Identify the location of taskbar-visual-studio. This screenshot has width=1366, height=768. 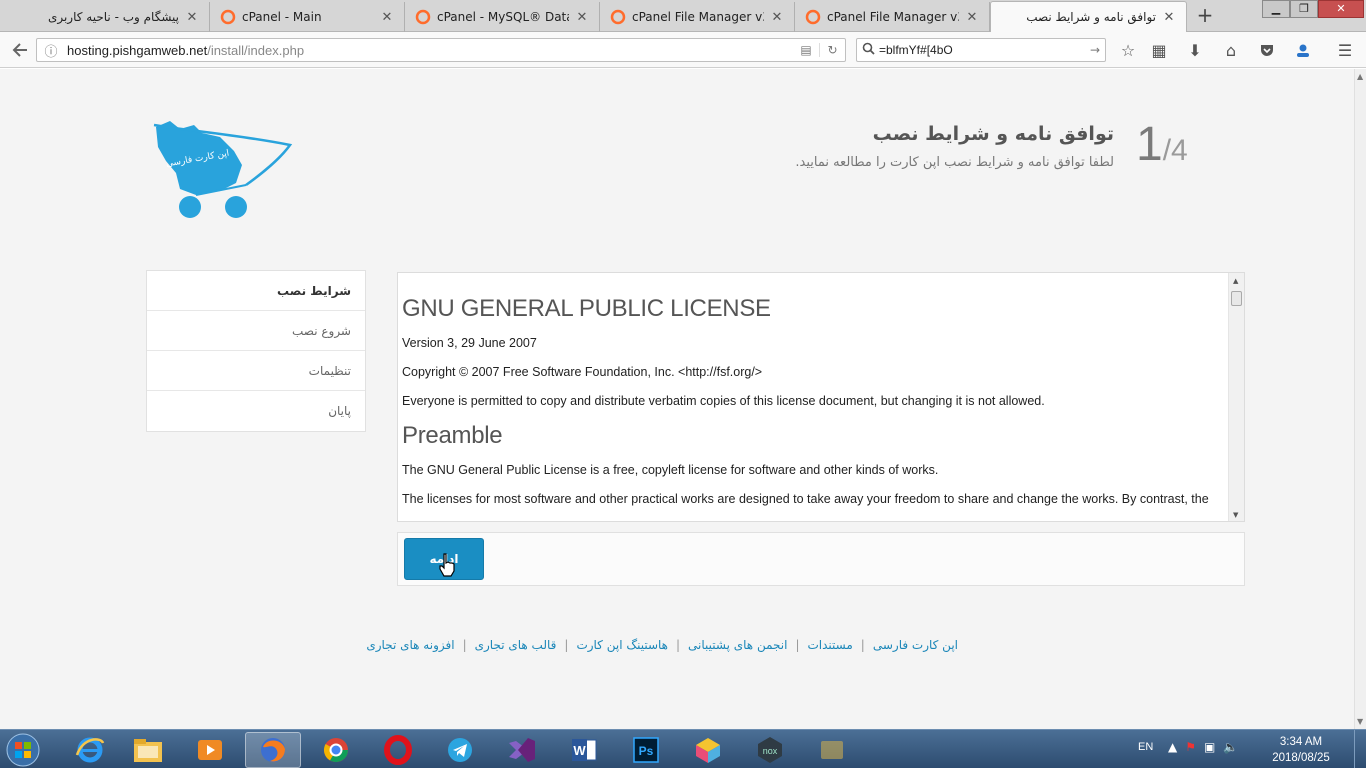
(522, 750).